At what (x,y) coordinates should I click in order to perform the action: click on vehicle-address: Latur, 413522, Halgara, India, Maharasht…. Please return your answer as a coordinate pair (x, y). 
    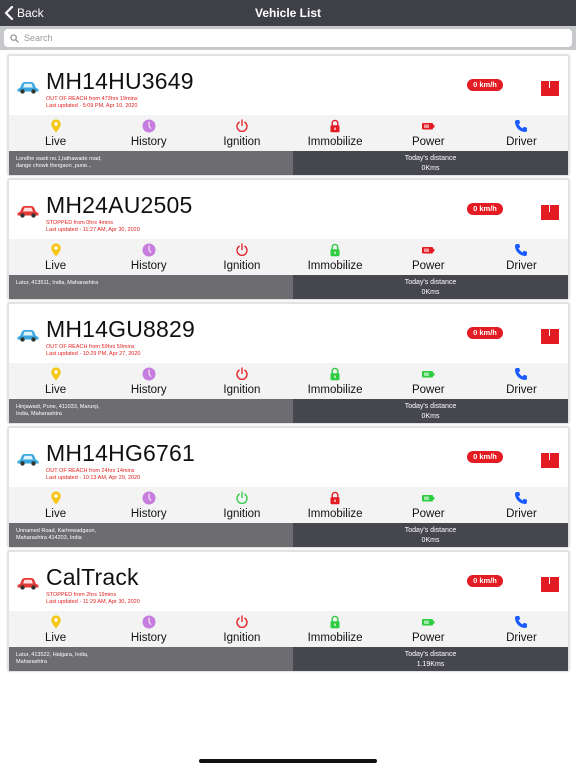
    Looking at the image, I should click on (151, 659).